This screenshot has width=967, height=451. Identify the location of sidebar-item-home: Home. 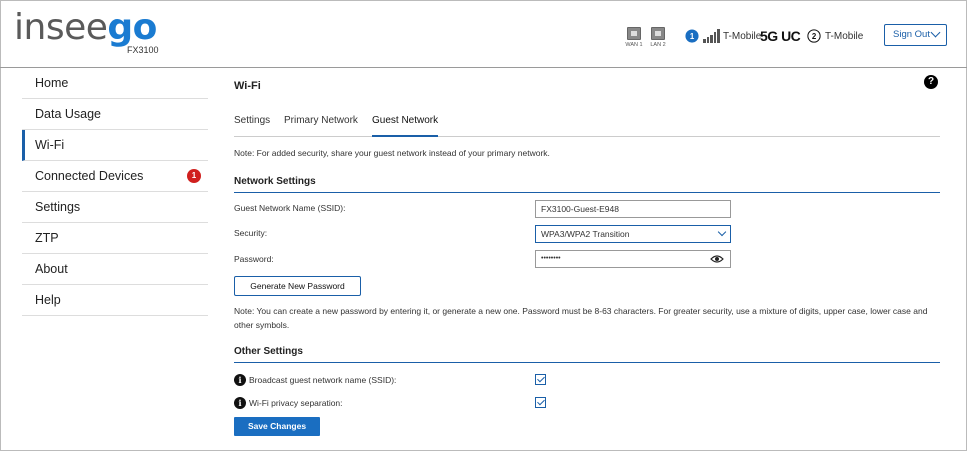
(115, 83).